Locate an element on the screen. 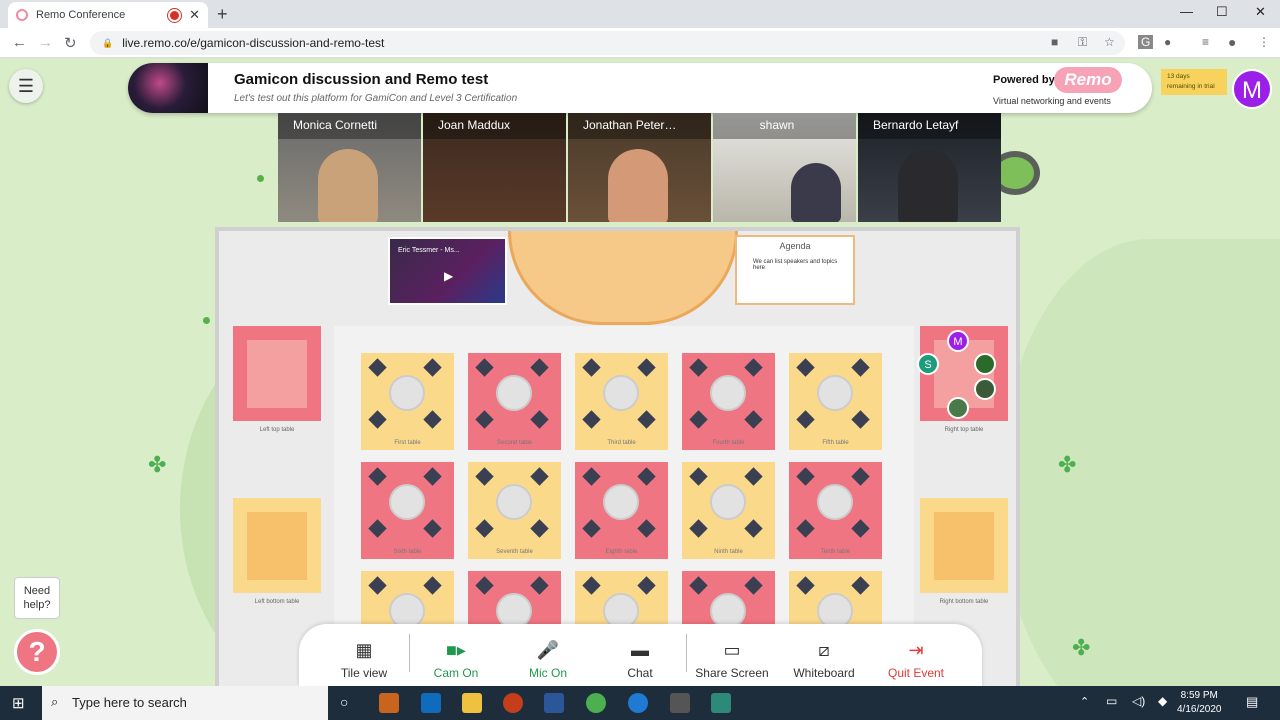 The width and height of the screenshot is (1280, 720). user-avatar-s: S is located at coordinates (928, 364).